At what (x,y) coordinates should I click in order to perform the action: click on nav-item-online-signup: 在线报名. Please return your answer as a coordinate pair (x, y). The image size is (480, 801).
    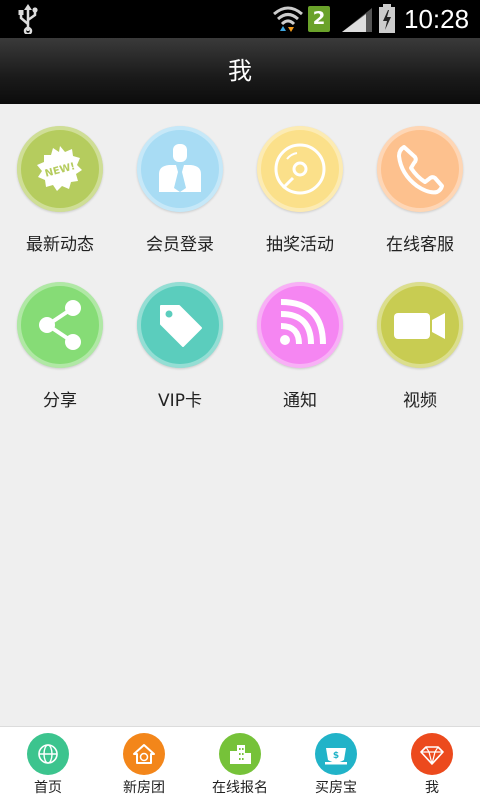
    Looking at the image, I should click on (240, 764).